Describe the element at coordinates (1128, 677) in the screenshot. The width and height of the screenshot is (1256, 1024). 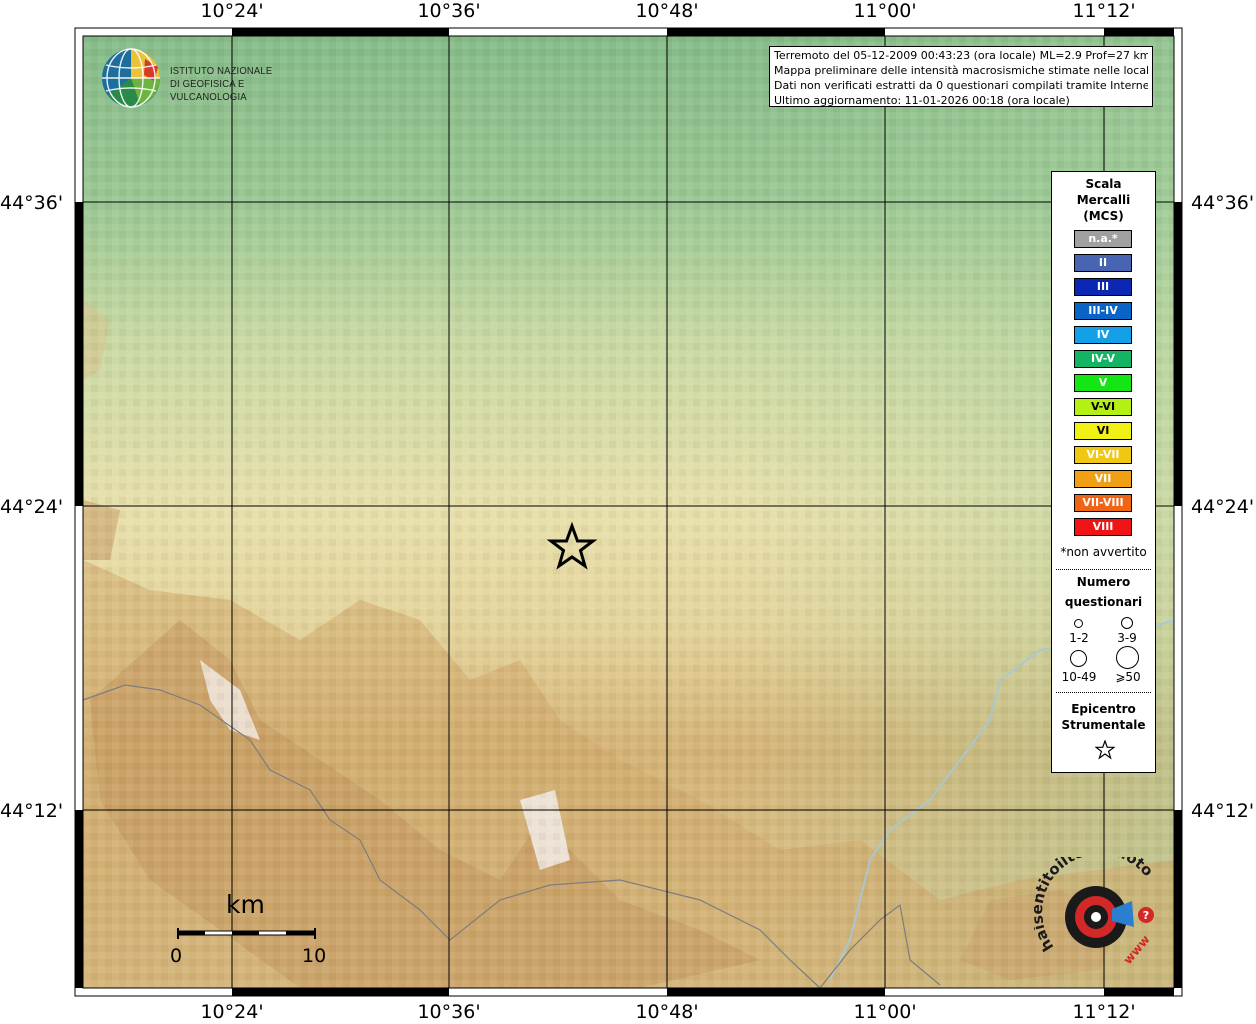
I see `q-label-4: ⩾50` at that location.